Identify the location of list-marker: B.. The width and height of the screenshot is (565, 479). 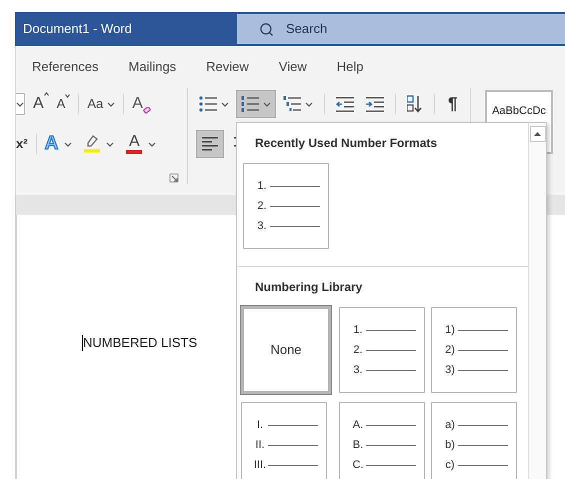
(358, 445).